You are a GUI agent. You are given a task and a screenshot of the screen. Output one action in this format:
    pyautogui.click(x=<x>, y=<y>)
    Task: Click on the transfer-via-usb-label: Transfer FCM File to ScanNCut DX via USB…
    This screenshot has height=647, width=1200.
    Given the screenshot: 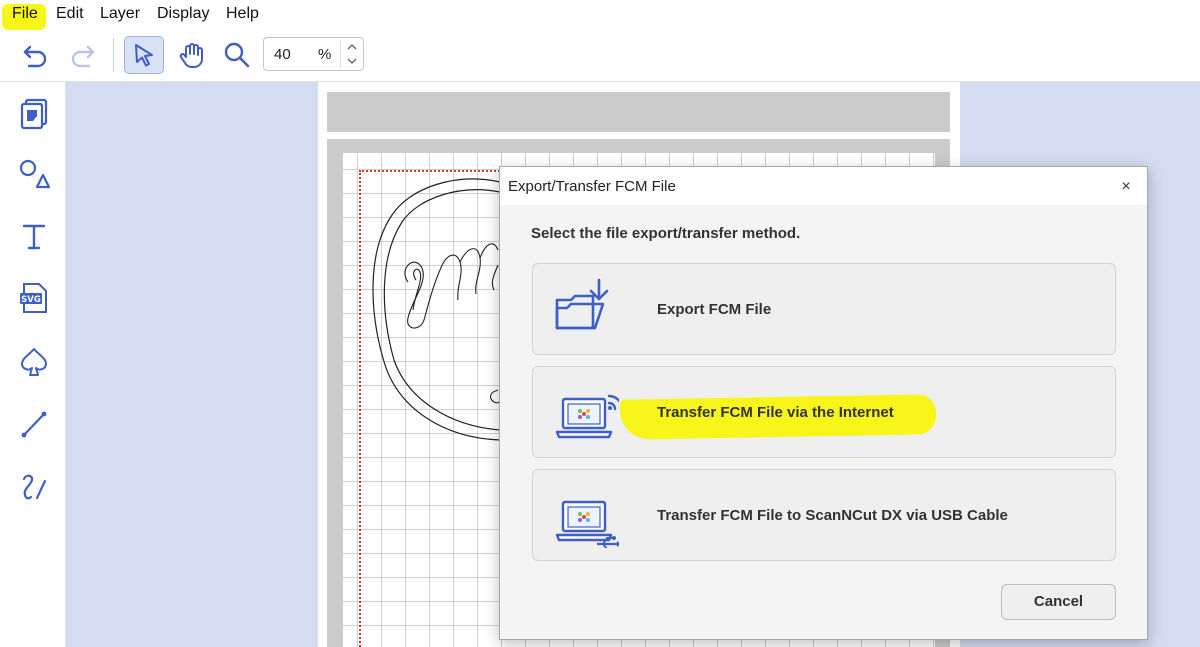 What is the action you would take?
    pyautogui.click(x=832, y=515)
    